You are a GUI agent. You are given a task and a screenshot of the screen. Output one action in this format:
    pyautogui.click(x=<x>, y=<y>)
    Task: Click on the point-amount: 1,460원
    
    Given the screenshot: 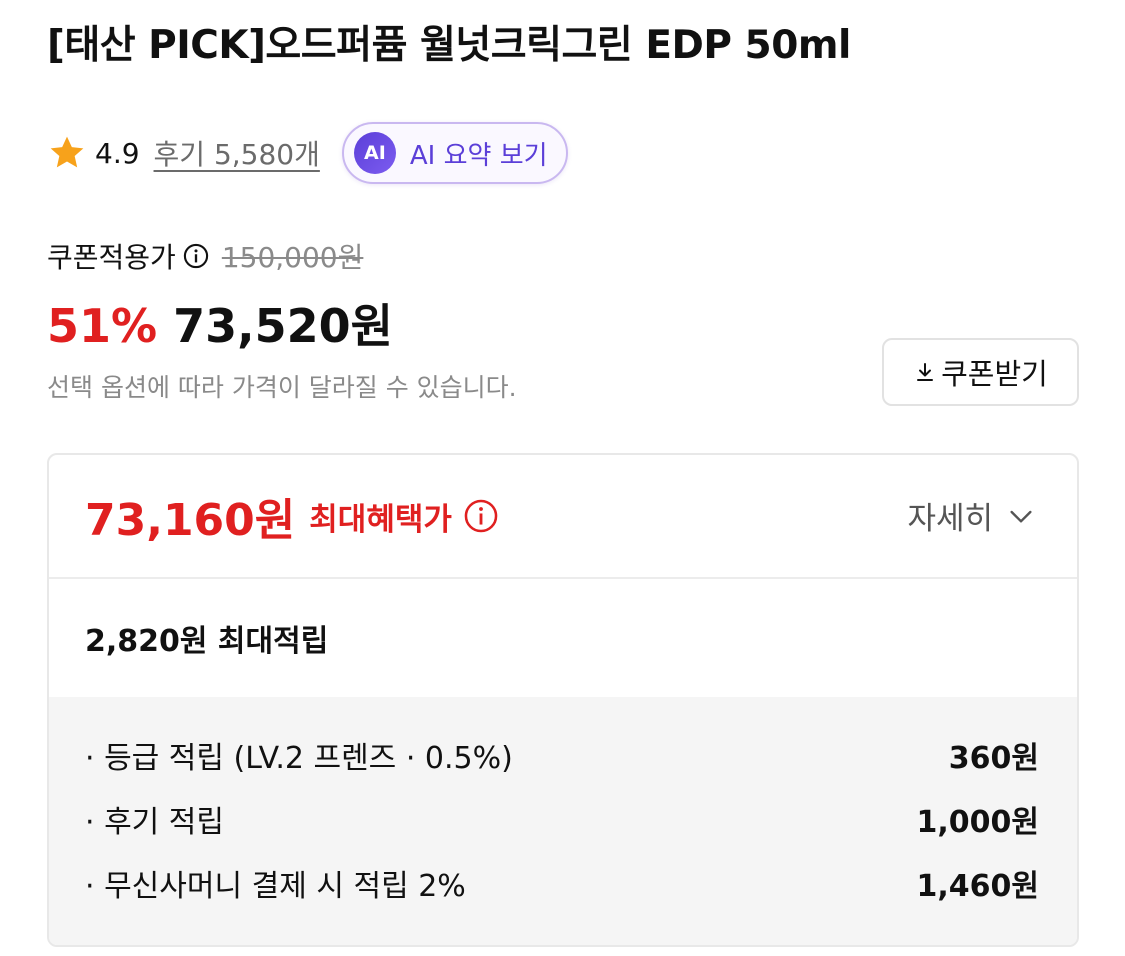 What is the action you would take?
    pyautogui.click(x=978, y=886)
    